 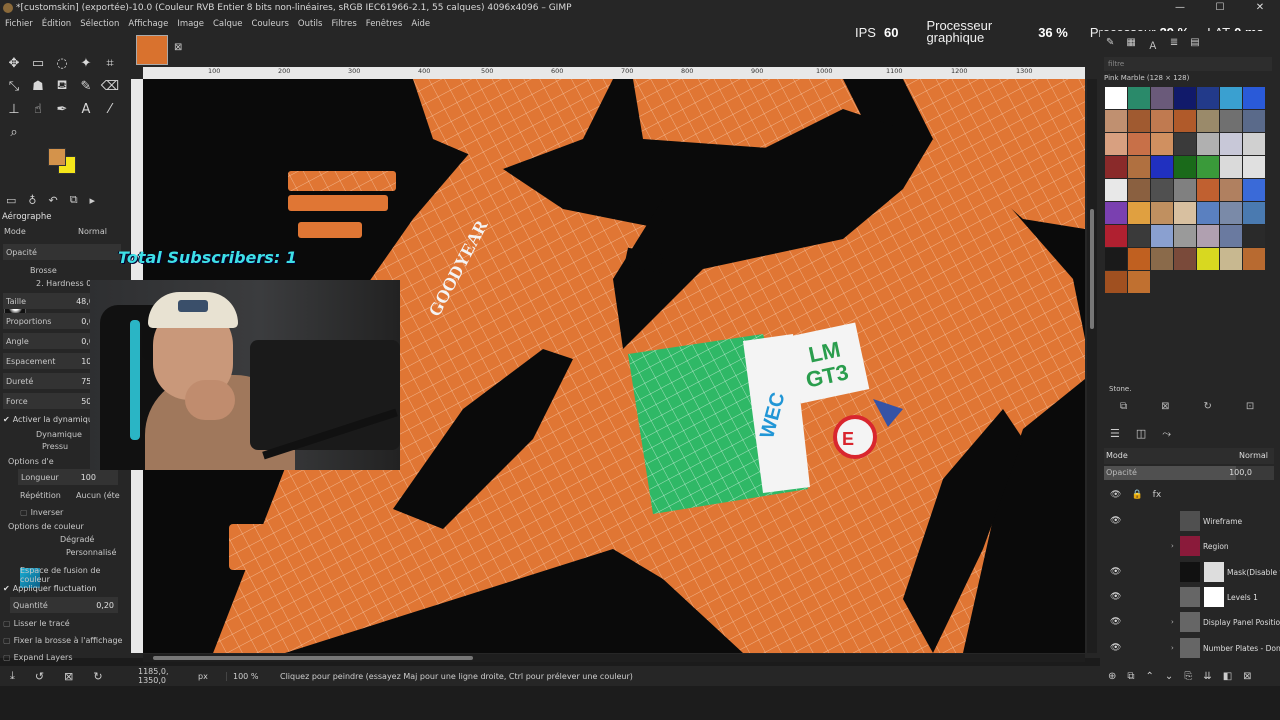 What do you see at coordinates (19, 24) in the screenshot?
I see `menu-file: Fichier` at bounding box center [19, 24].